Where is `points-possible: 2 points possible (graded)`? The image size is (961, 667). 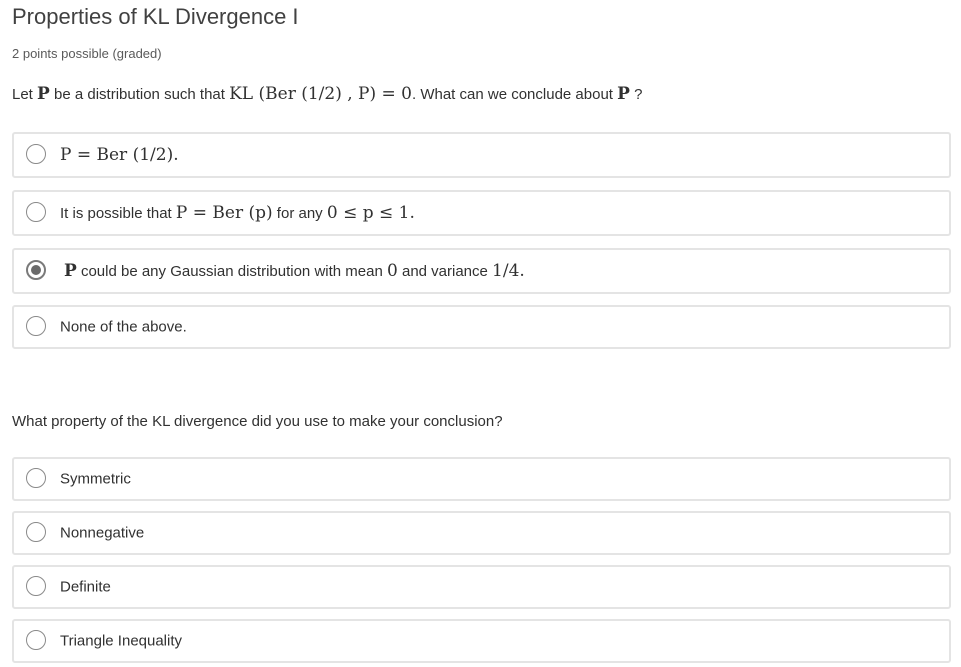
points-possible: 2 points possible (graded) is located at coordinates (87, 53).